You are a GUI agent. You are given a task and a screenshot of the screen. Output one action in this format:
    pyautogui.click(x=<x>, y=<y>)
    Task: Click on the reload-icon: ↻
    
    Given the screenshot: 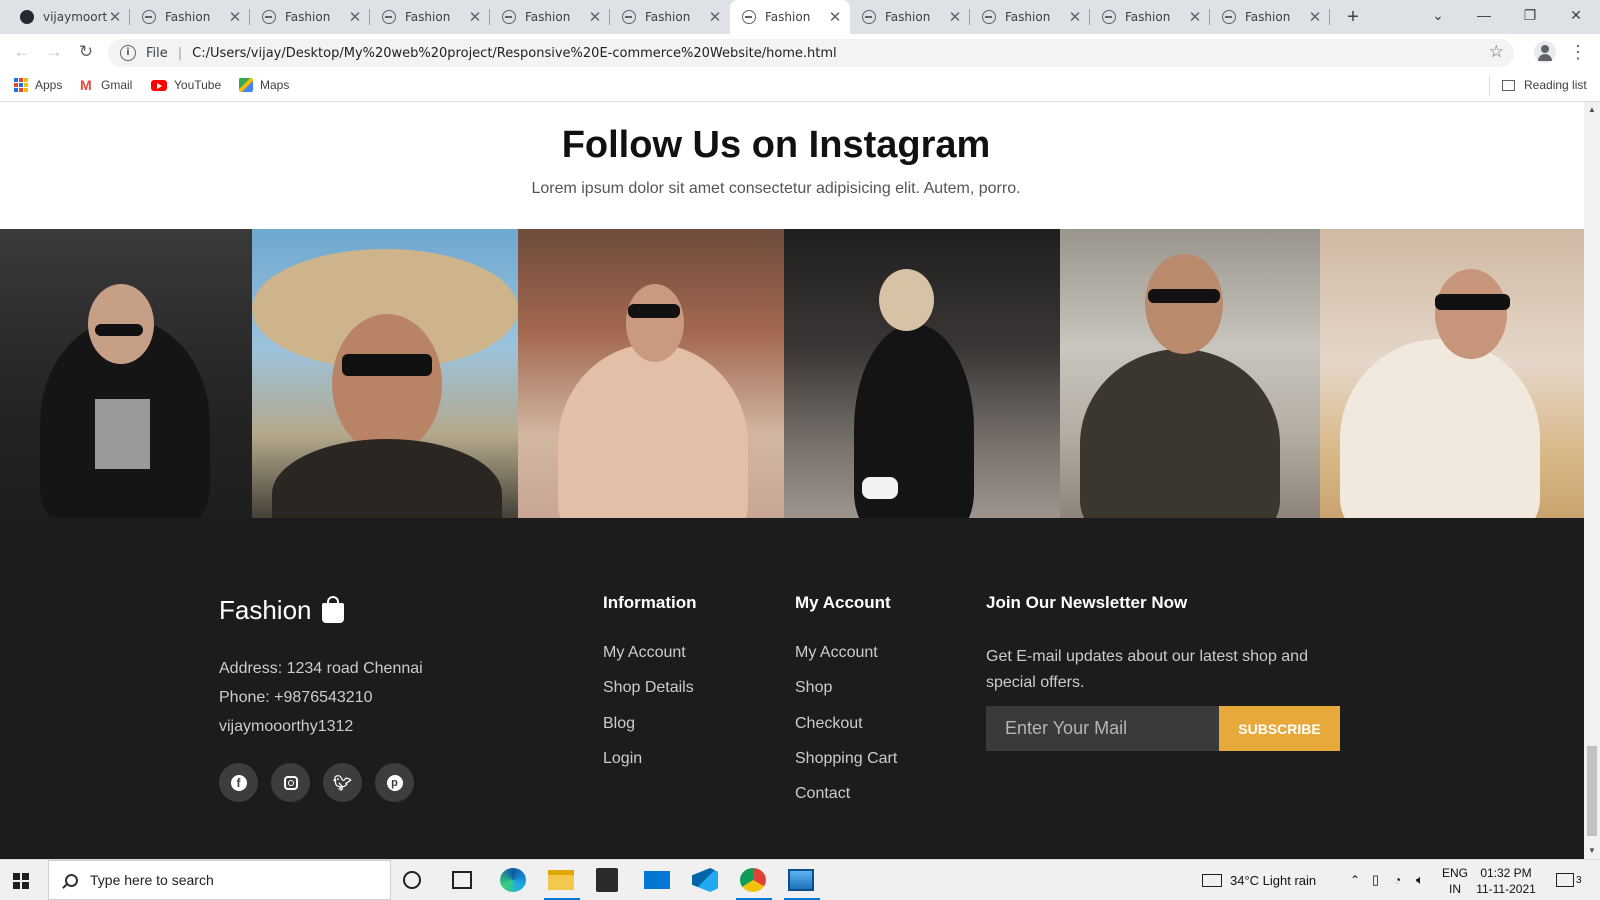 What is the action you would take?
    pyautogui.click(x=86, y=52)
    